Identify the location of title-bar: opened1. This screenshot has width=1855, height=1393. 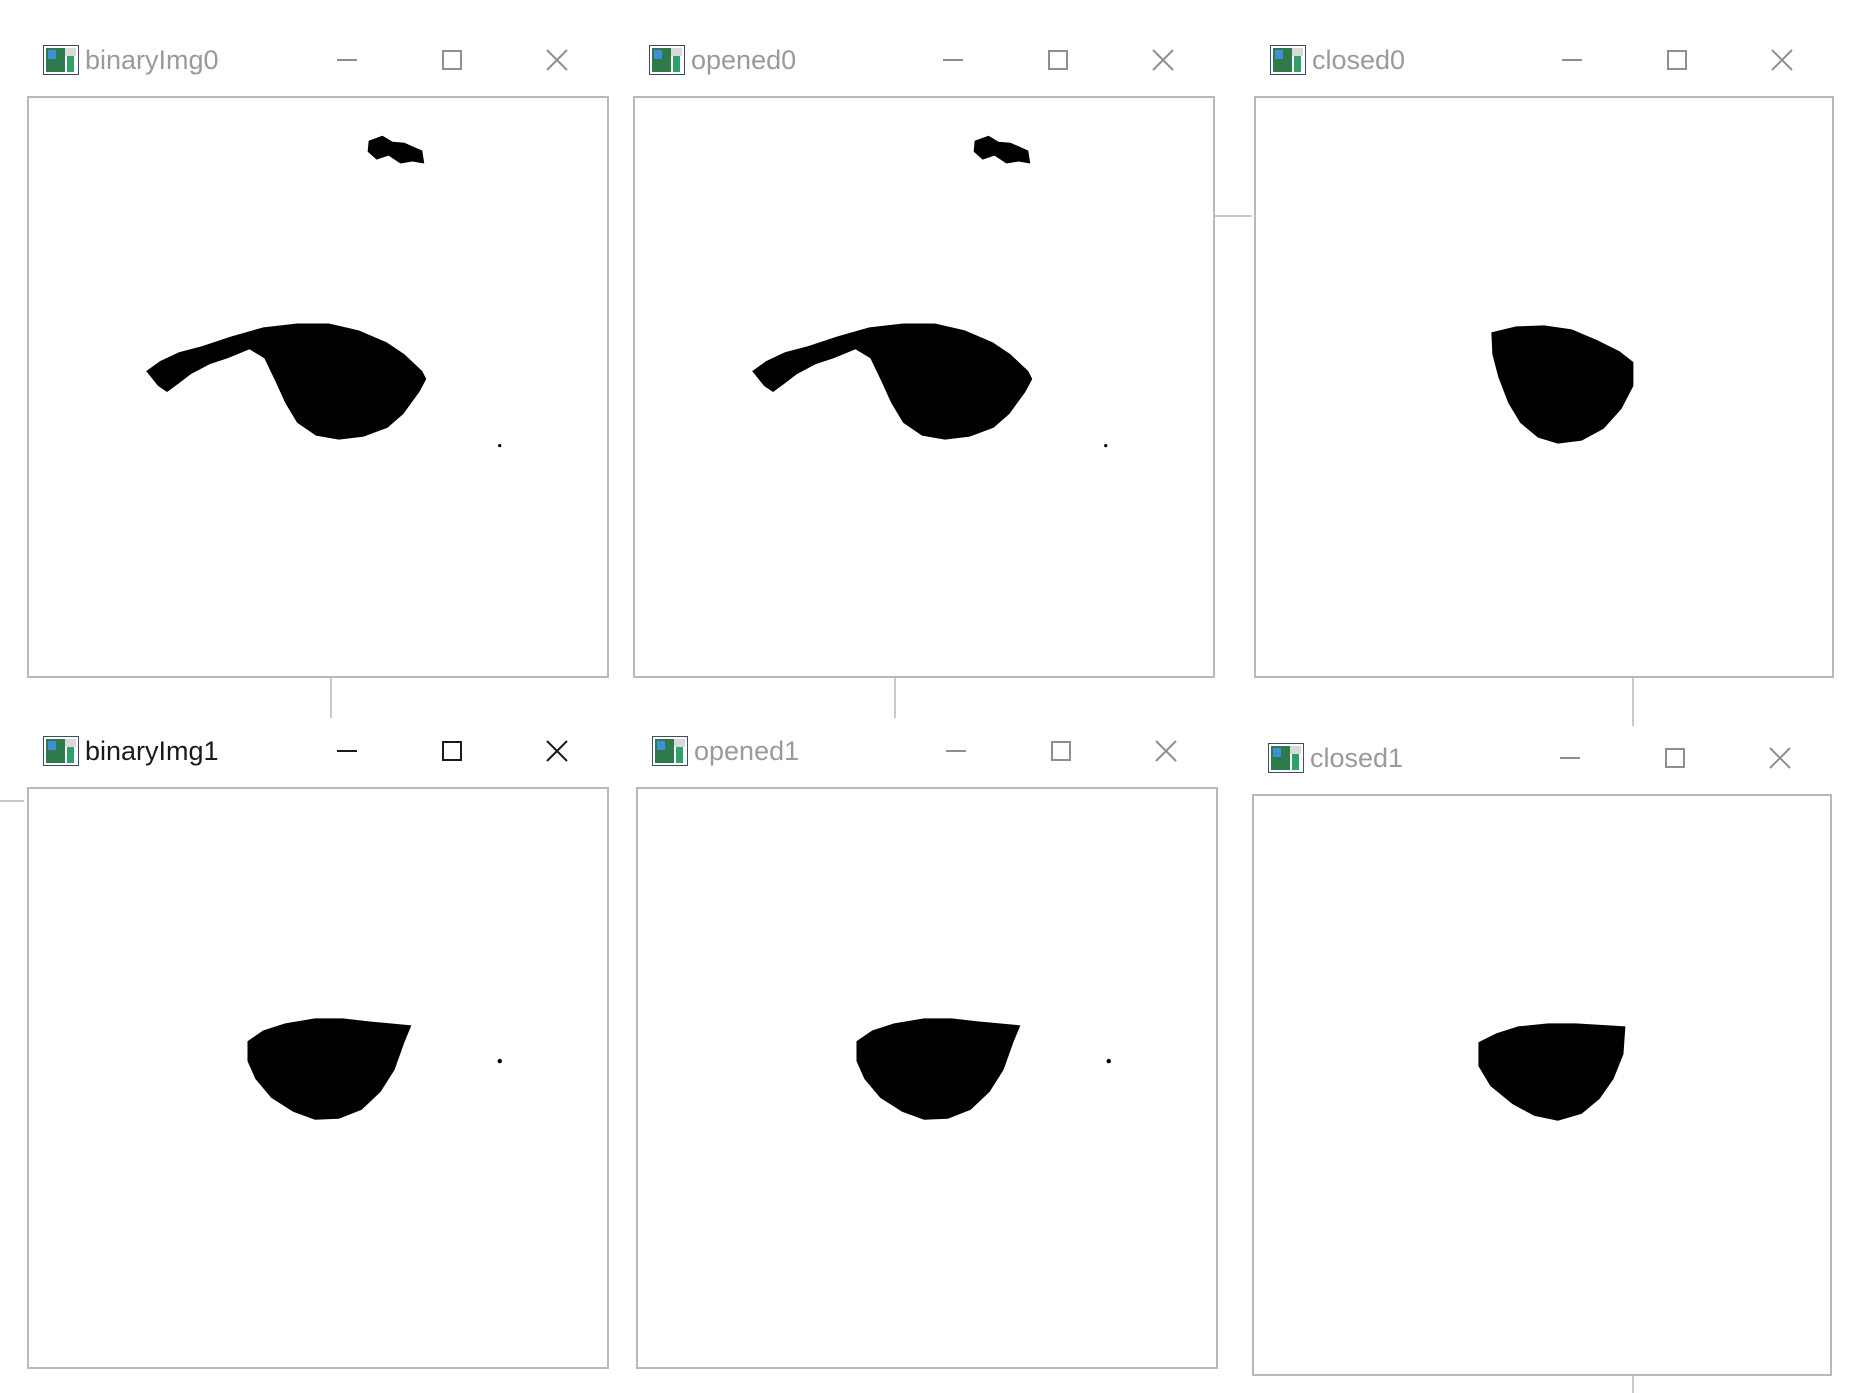
(927, 753).